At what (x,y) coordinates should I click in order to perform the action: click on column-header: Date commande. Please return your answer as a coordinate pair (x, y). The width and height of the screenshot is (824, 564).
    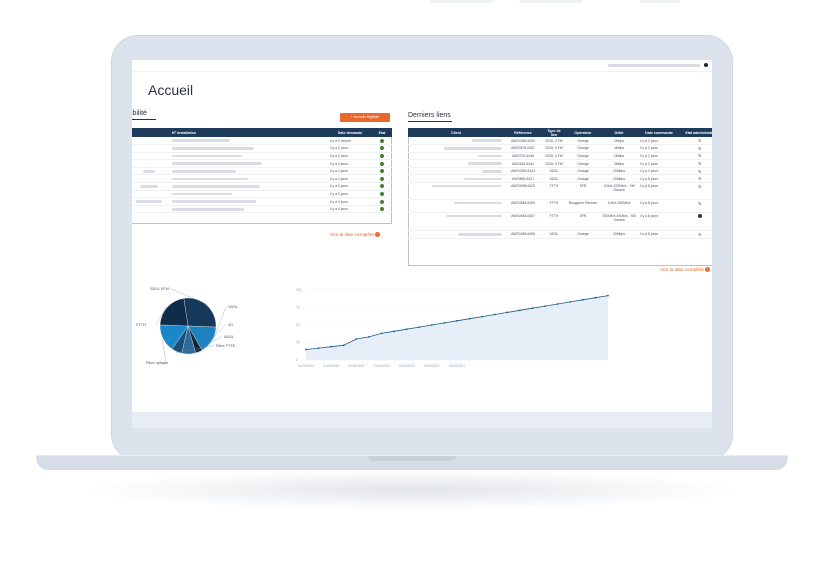
    Looking at the image, I should click on (659, 132).